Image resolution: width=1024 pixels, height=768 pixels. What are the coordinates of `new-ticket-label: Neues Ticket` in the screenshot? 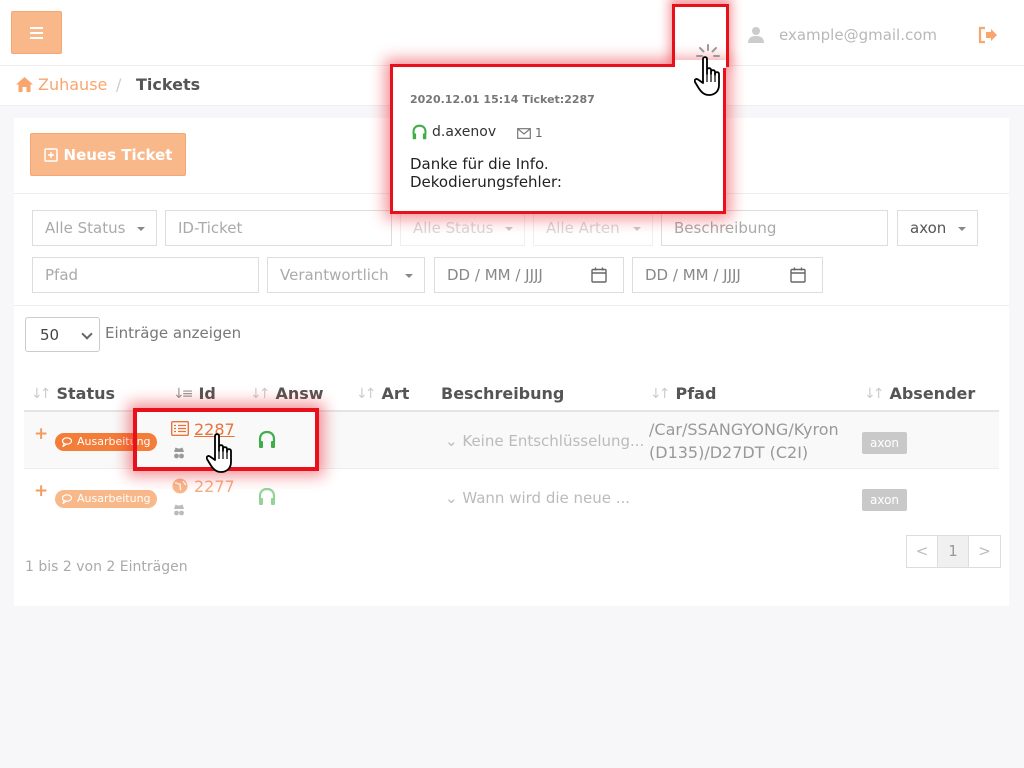 It's located at (118, 154).